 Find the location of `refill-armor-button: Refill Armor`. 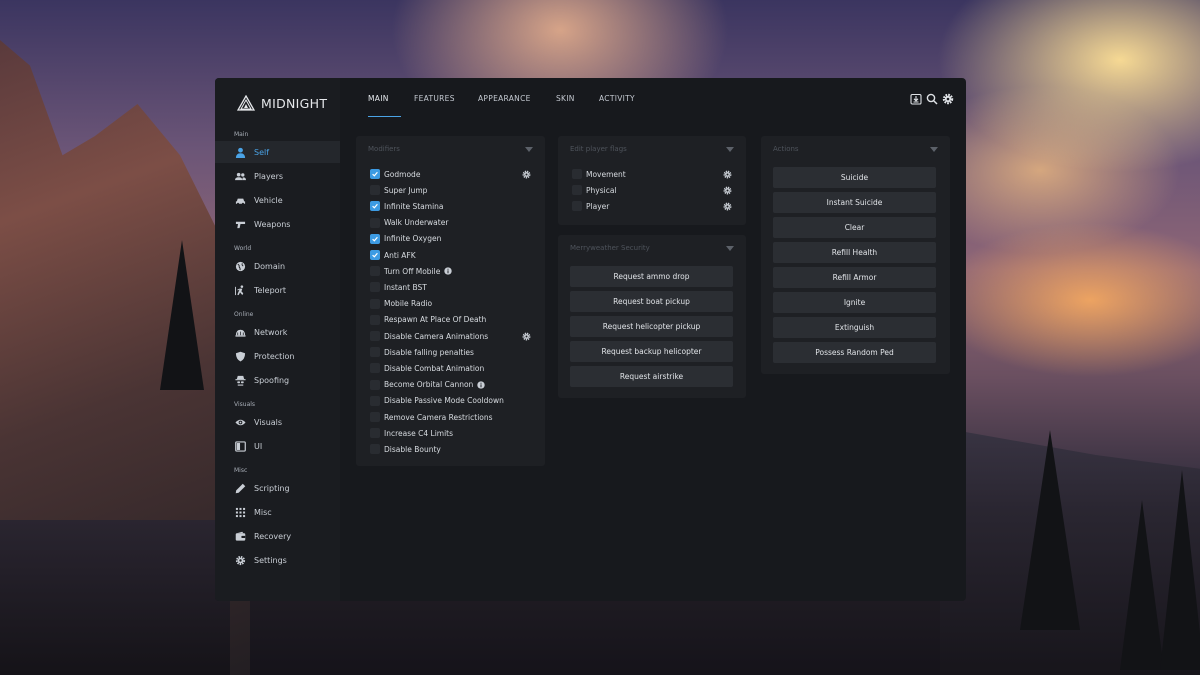

refill-armor-button: Refill Armor is located at coordinates (854, 277).